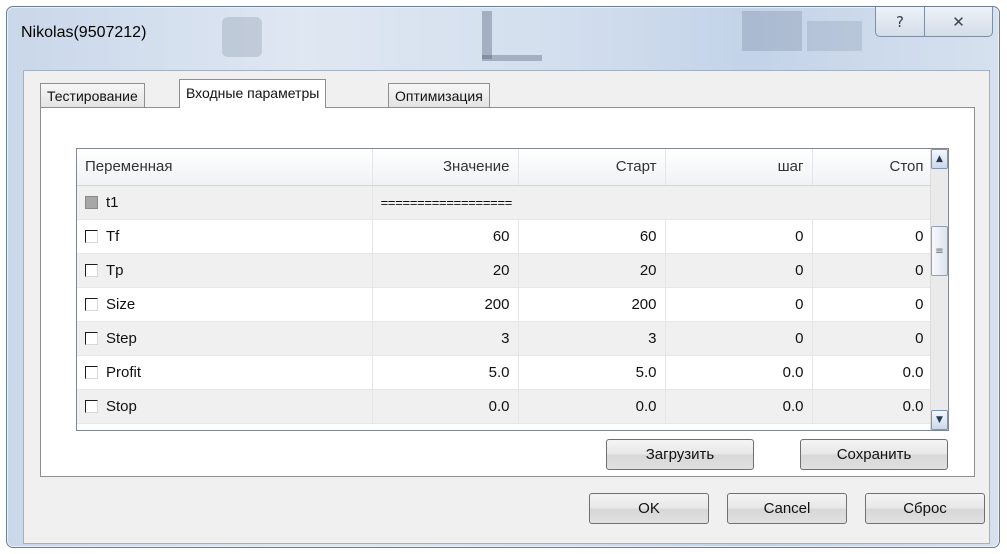 The height and width of the screenshot is (554, 1007). I want to click on scroll-down-button: ▼, so click(939, 420).